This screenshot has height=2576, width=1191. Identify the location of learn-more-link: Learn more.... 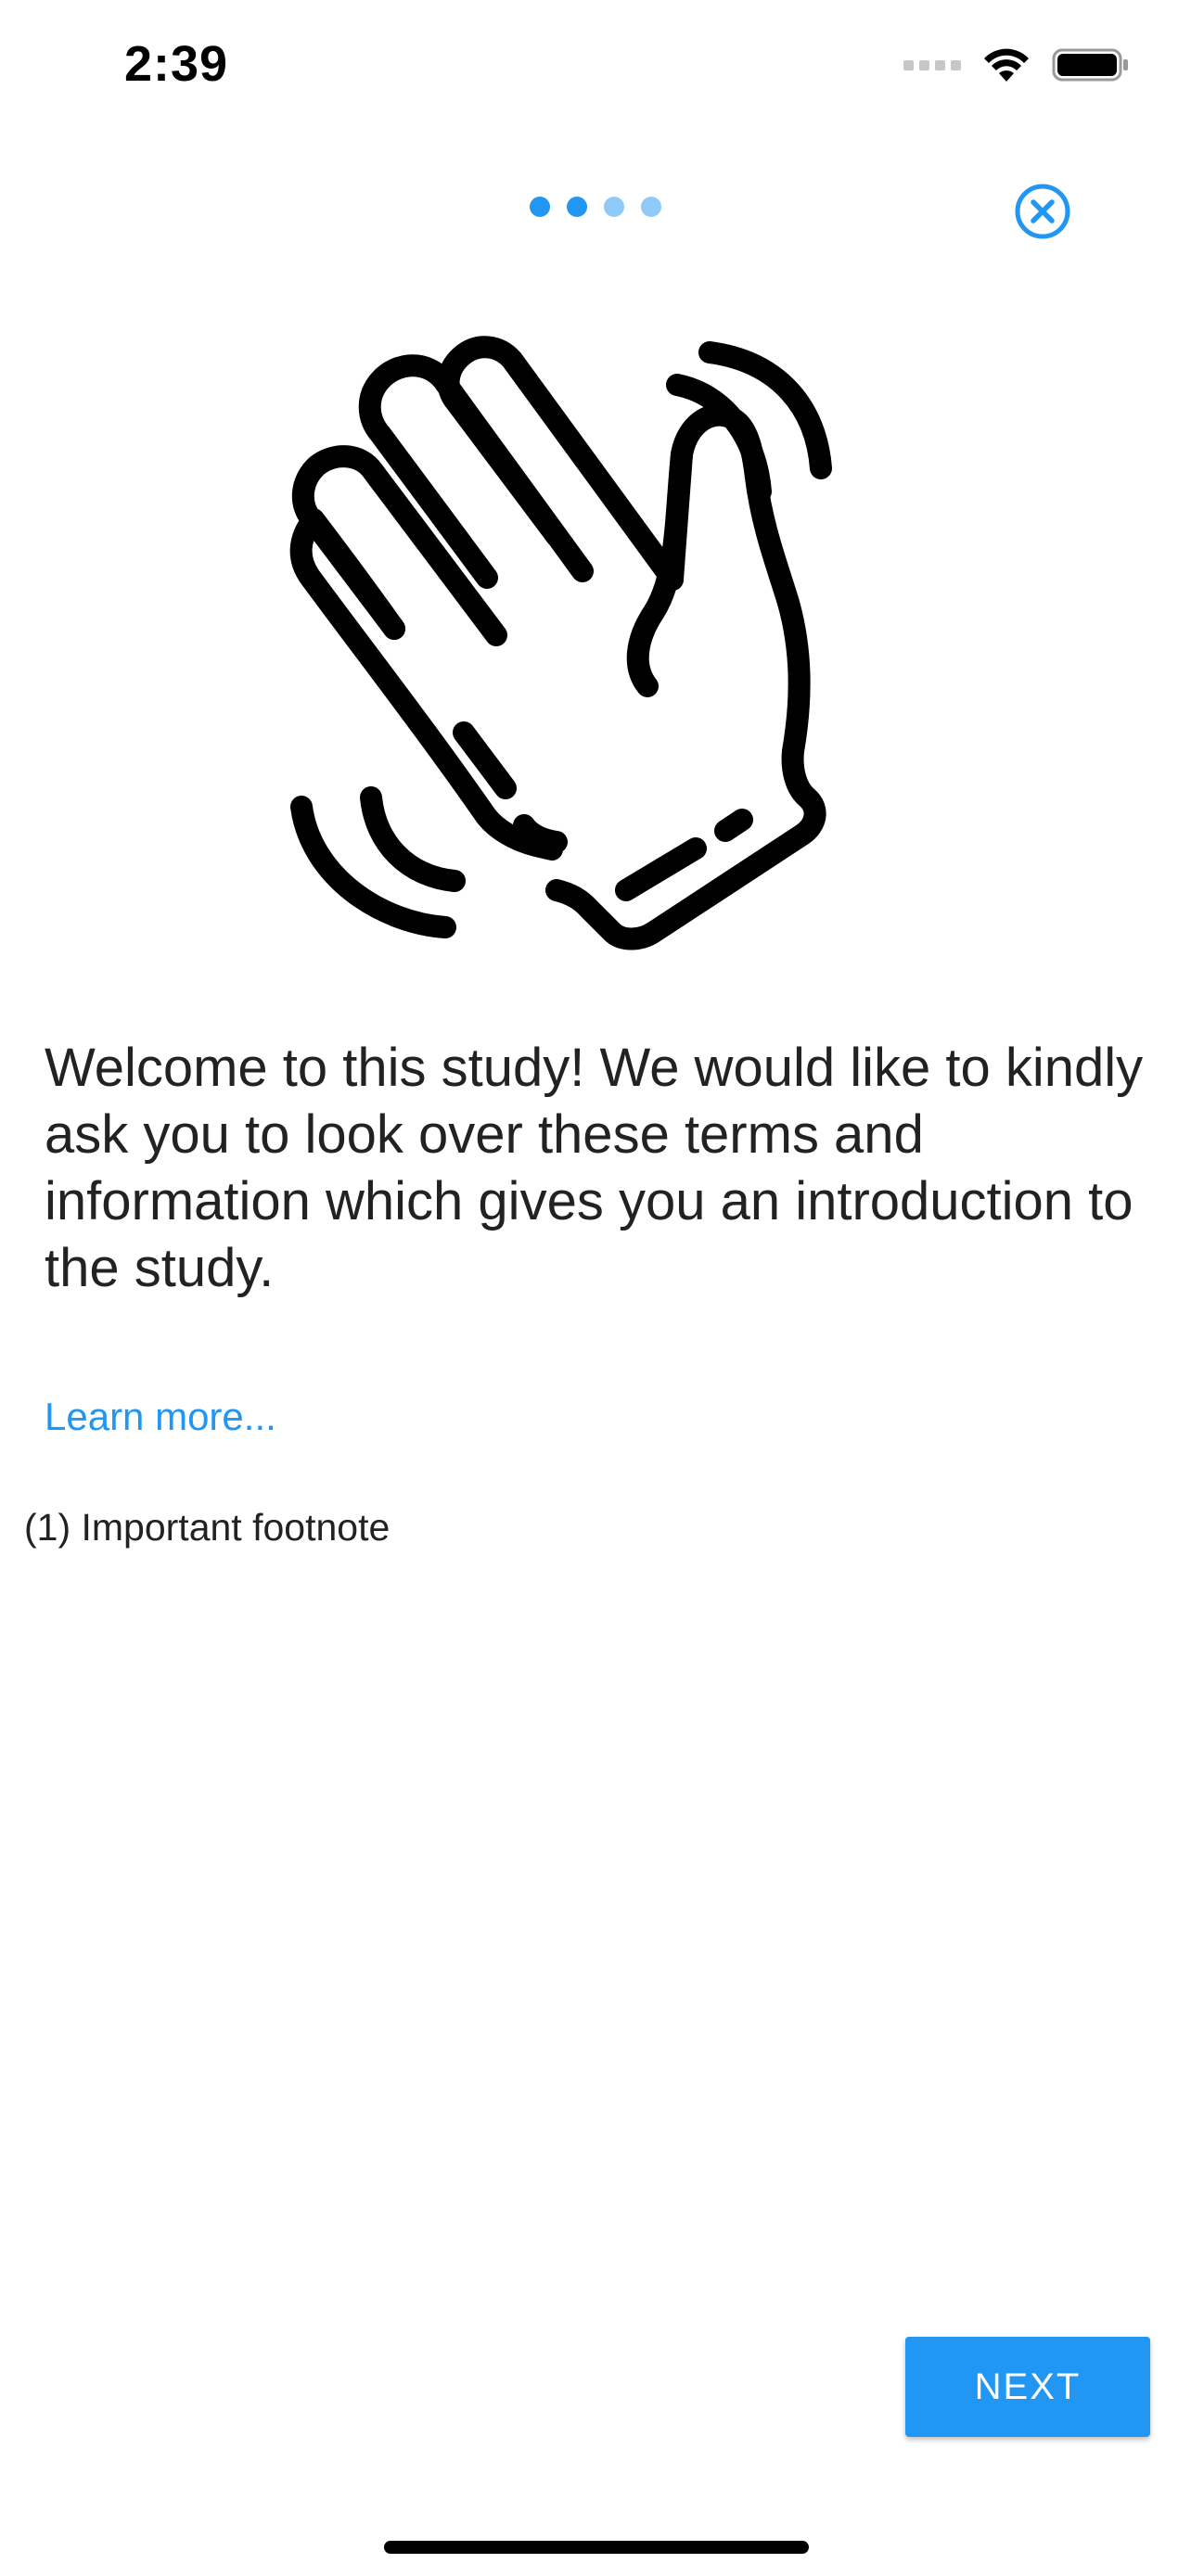
(160, 1417).